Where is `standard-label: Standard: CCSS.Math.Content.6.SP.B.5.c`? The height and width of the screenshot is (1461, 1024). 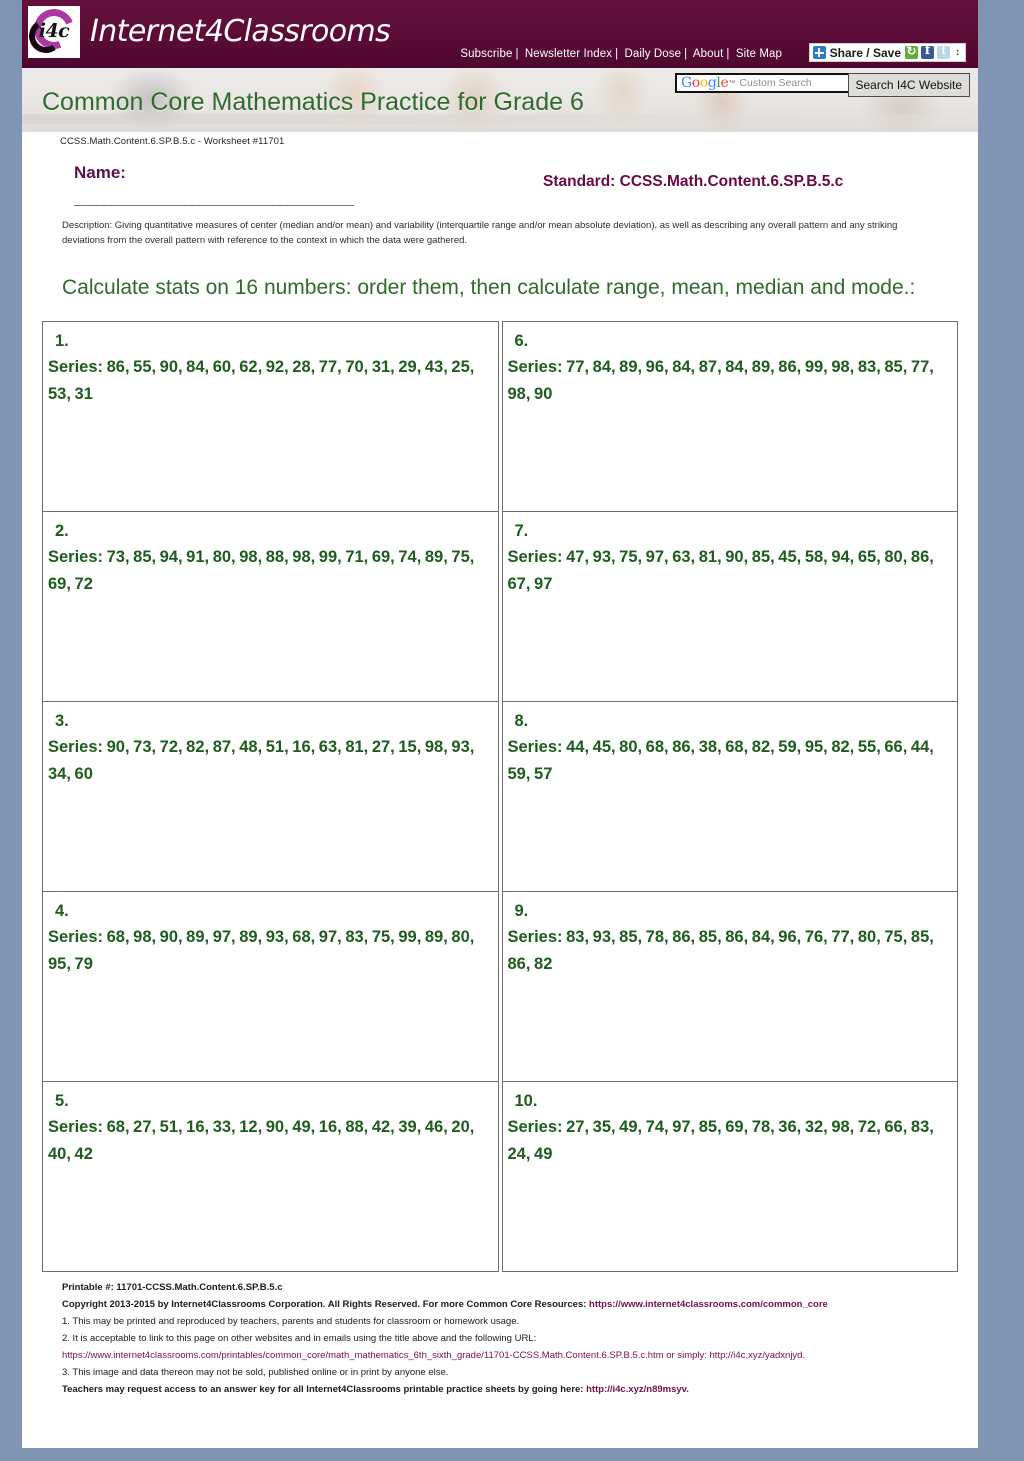
standard-label: Standard: CCSS.Math.Content.6.SP.B.5.c is located at coordinates (693, 181).